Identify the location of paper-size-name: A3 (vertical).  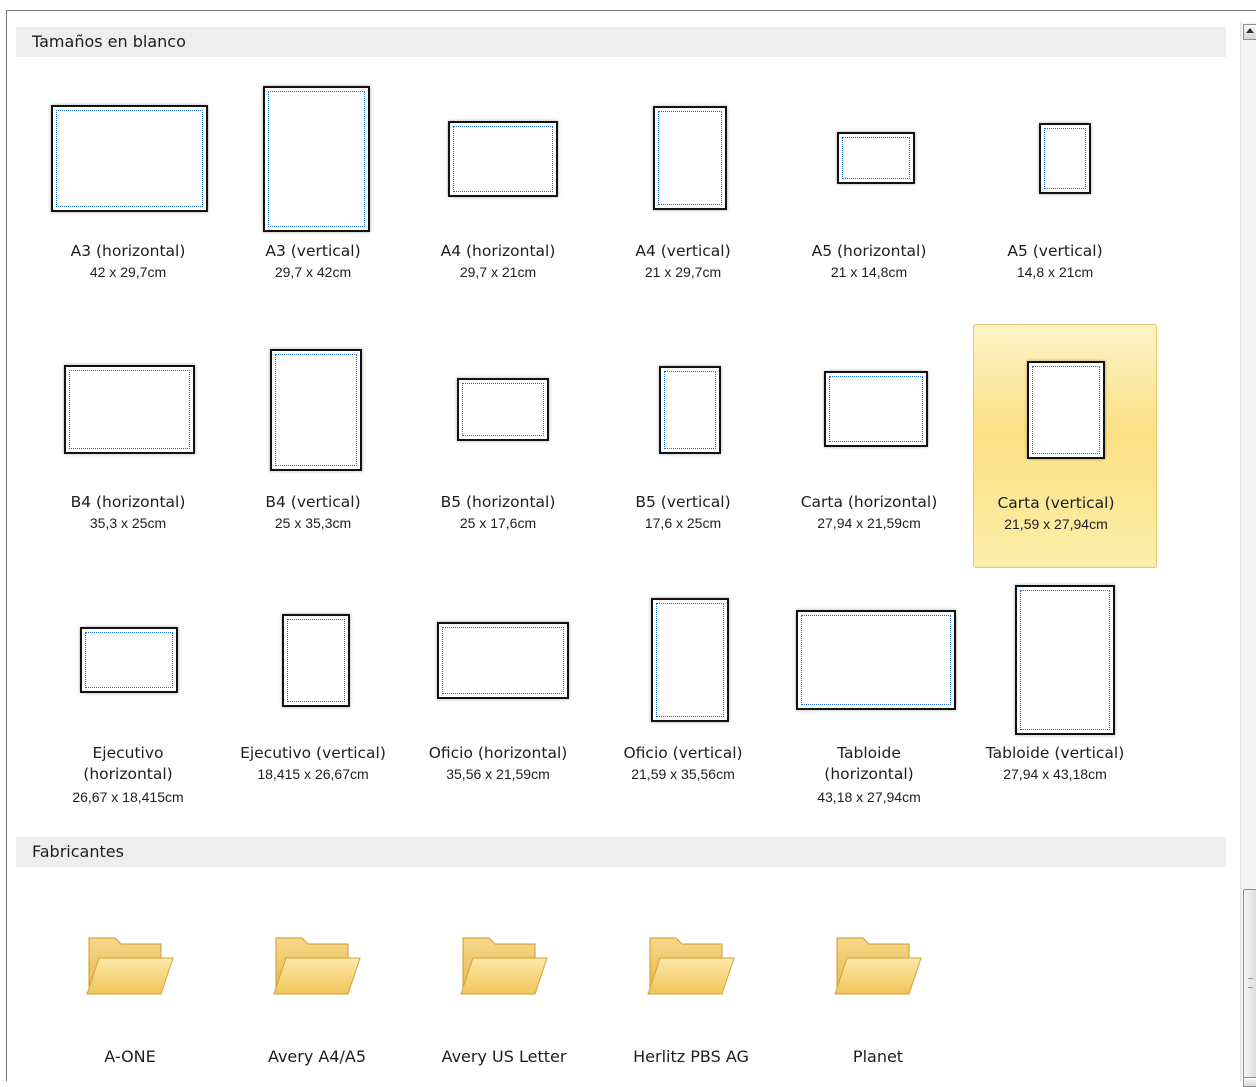
(313, 251).